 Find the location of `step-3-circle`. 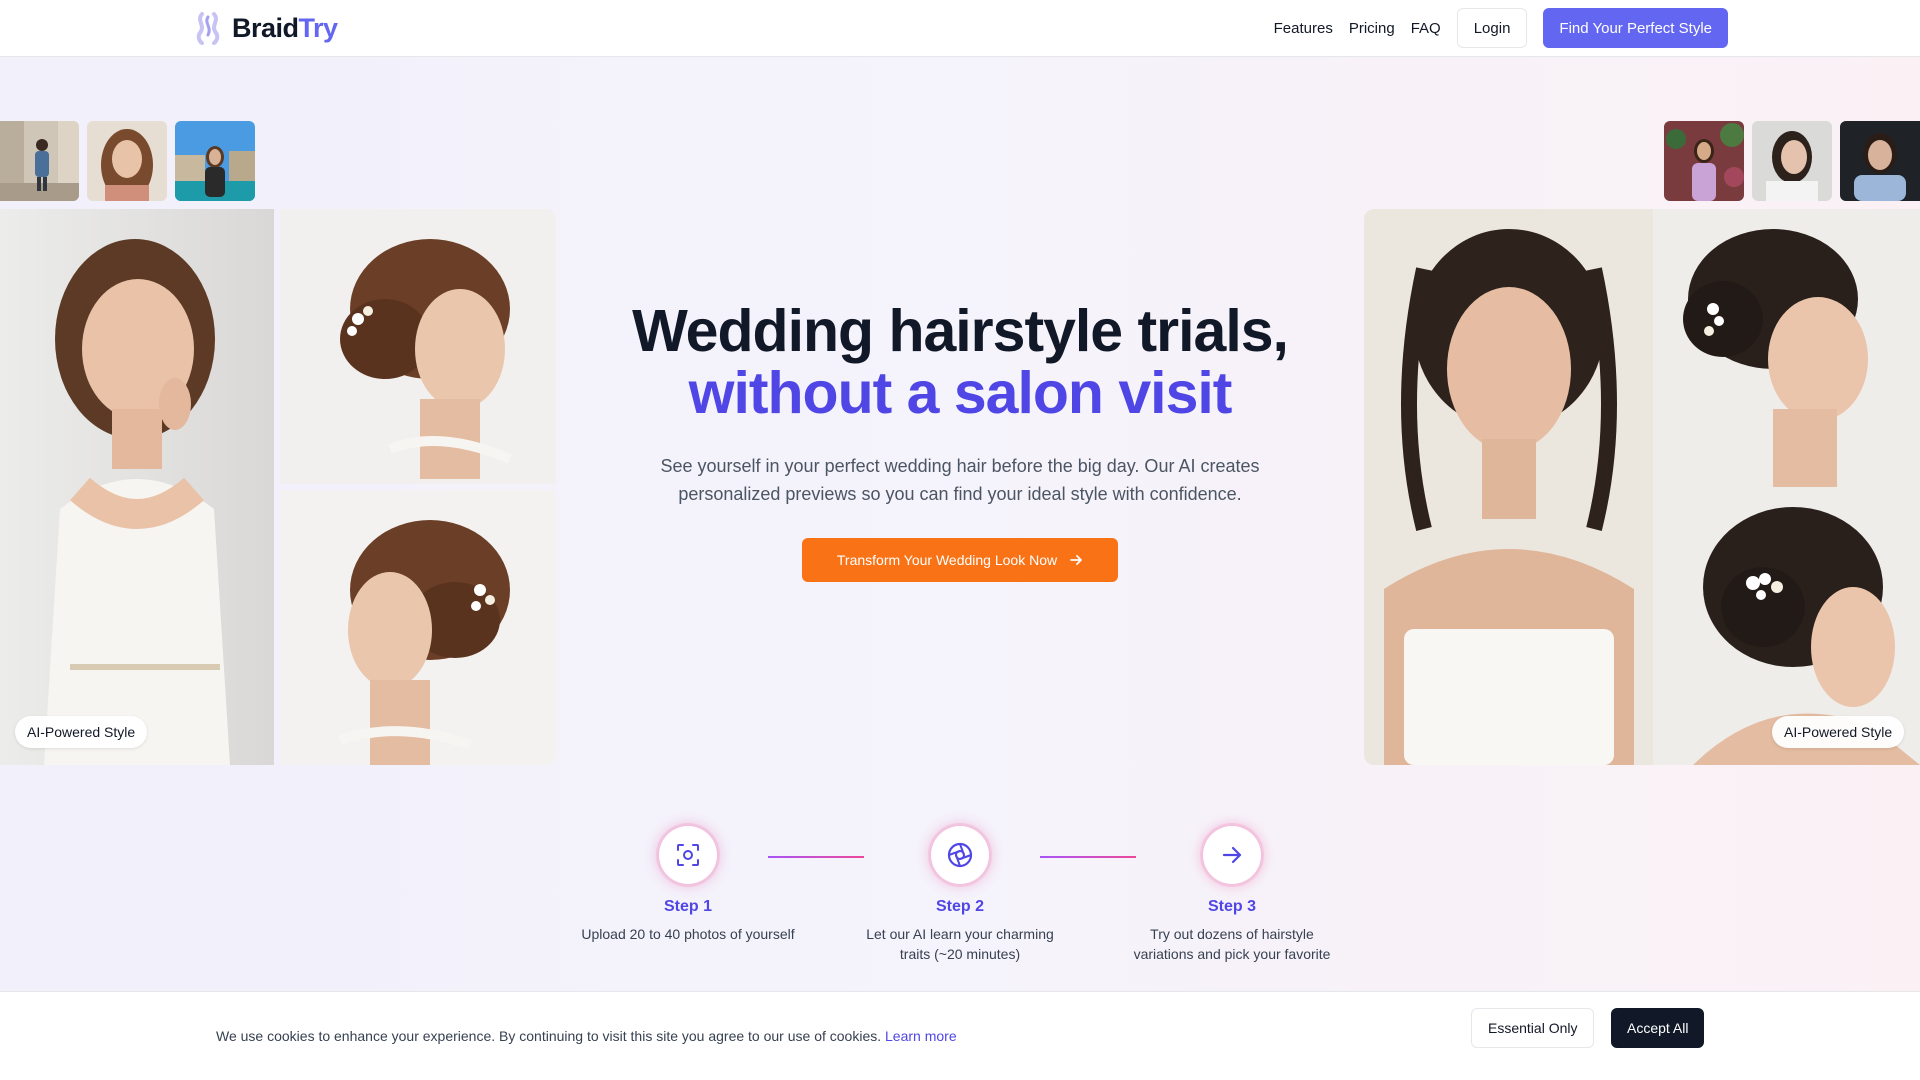

step-3-circle is located at coordinates (1232, 855).